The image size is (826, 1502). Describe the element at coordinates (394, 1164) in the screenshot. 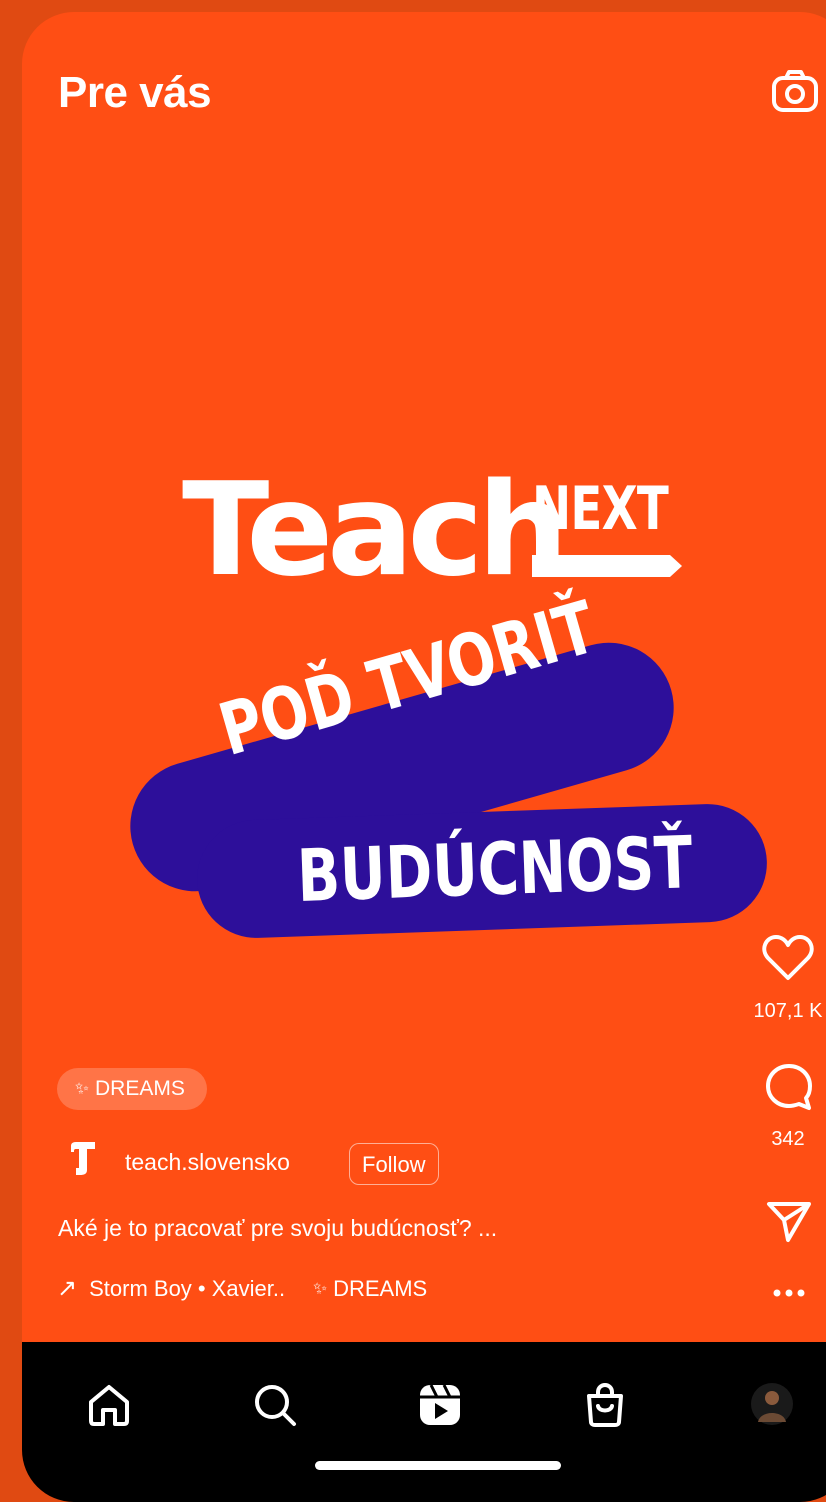

I see `follow-button: Follow` at that location.